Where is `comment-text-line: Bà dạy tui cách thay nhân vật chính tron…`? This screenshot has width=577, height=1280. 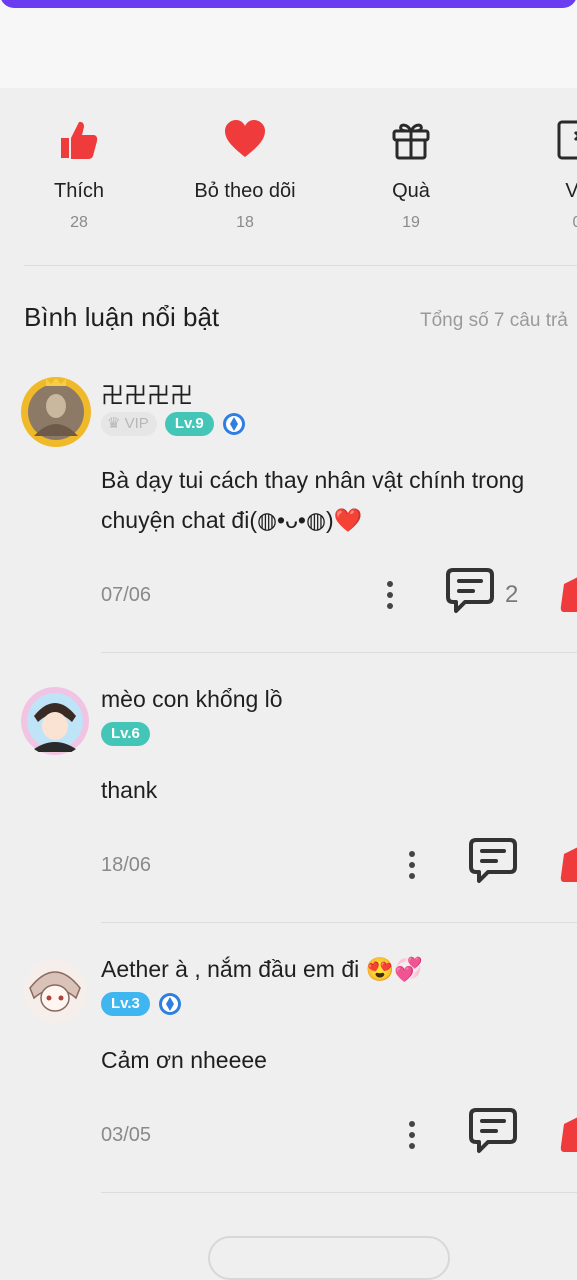
comment-text-line: Bà dạy tui cách thay nhân vật chính tron… is located at coordinates (313, 480).